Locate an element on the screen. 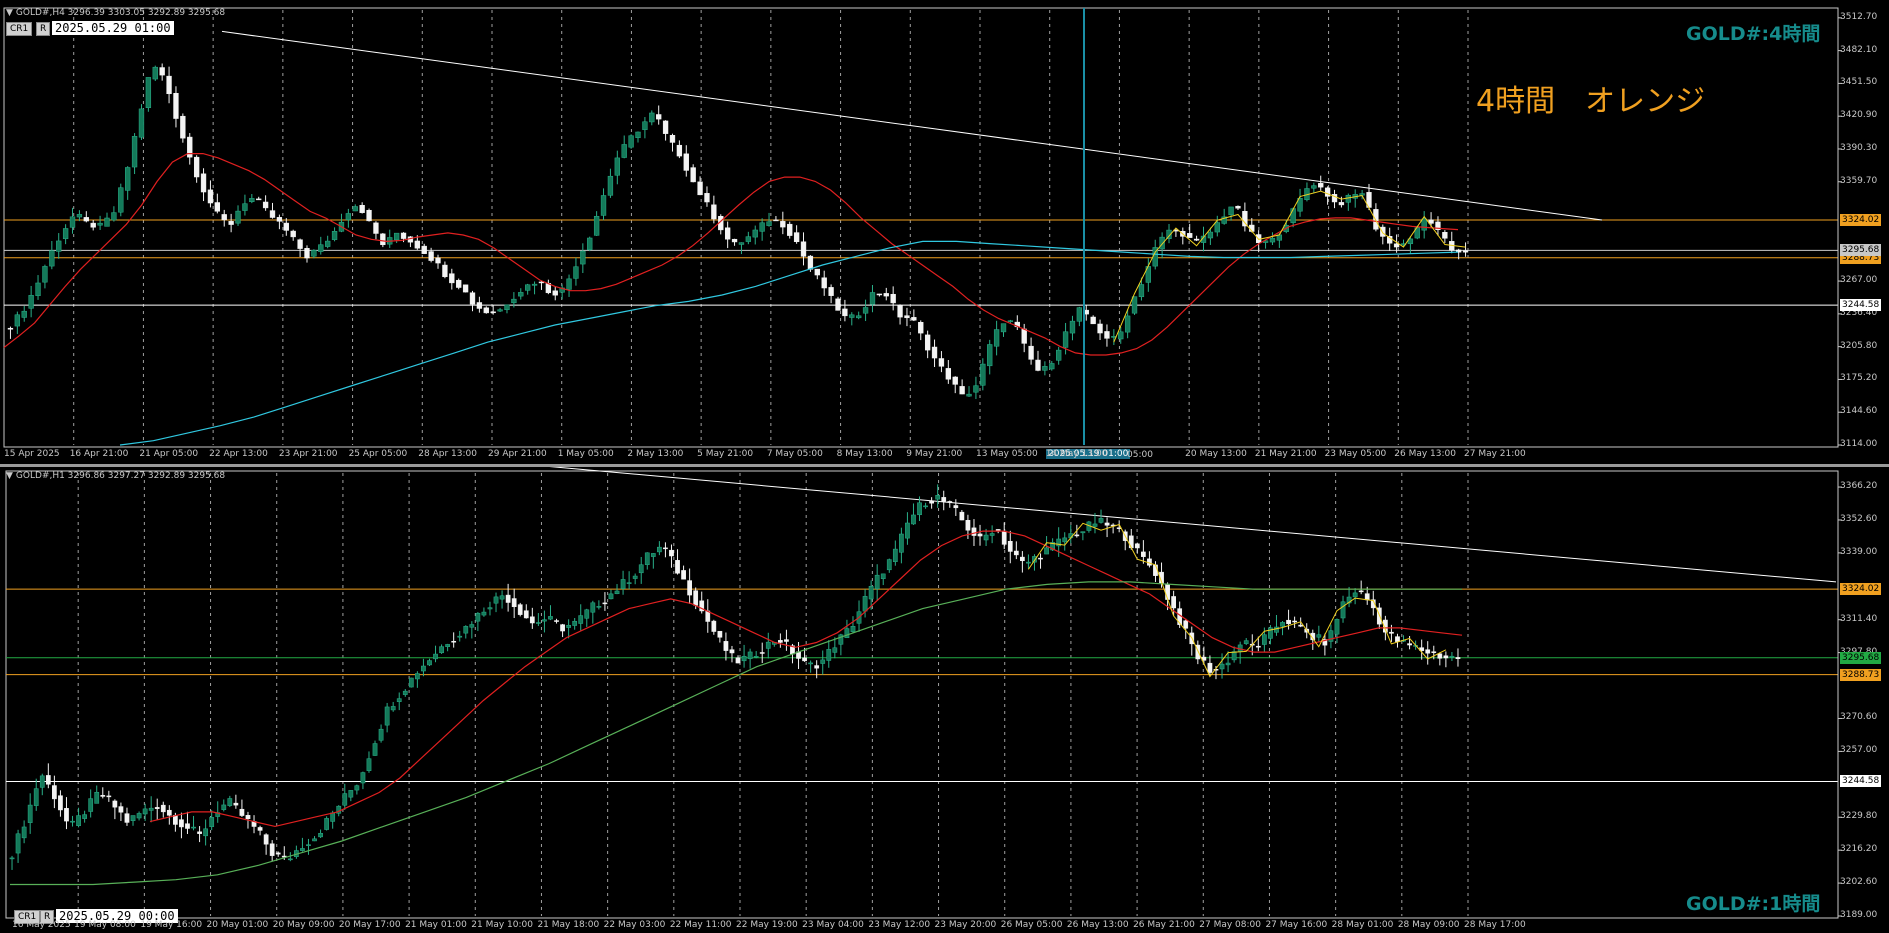  h4-symbol-label: GOLD#:4時間 is located at coordinates (1753, 34).